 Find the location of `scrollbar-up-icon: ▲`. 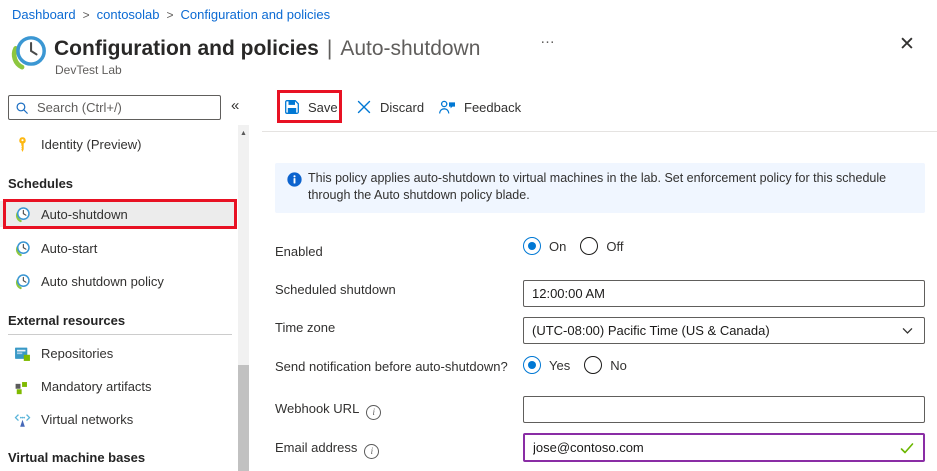

scrollbar-up-icon: ▲ is located at coordinates (243, 133).